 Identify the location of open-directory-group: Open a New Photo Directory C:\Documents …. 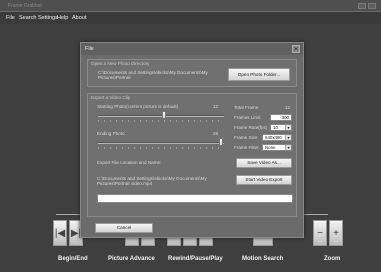
(192, 73).